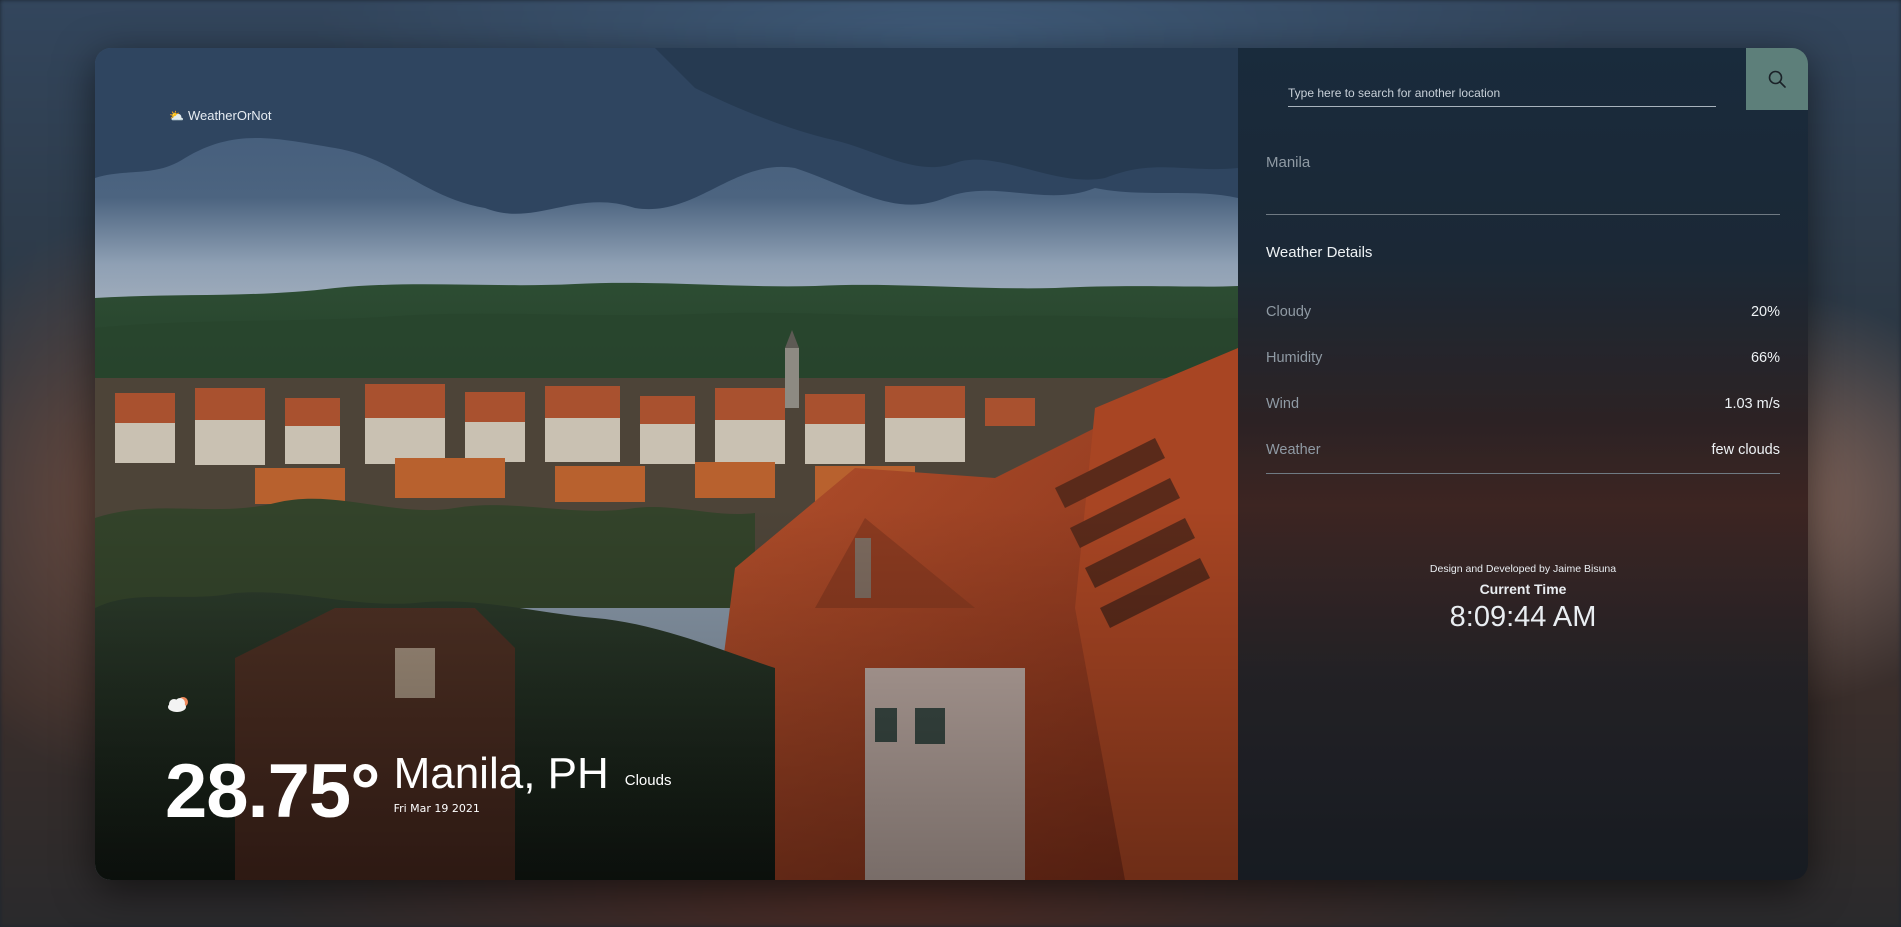 The height and width of the screenshot is (927, 1901). Describe the element at coordinates (273, 791) in the screenshot. I see `temperature: 28.75°` at that location.